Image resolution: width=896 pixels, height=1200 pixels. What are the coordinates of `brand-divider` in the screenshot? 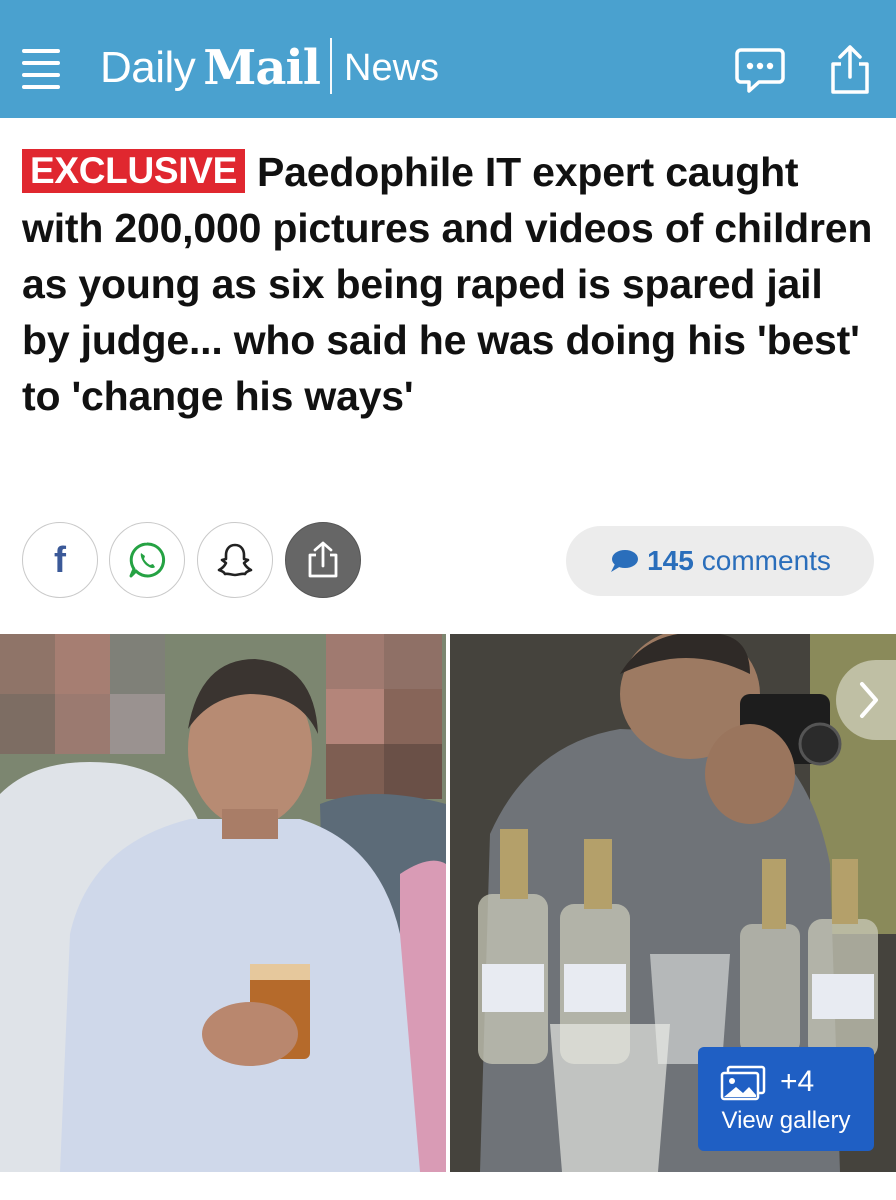 It's located at (331, 66).